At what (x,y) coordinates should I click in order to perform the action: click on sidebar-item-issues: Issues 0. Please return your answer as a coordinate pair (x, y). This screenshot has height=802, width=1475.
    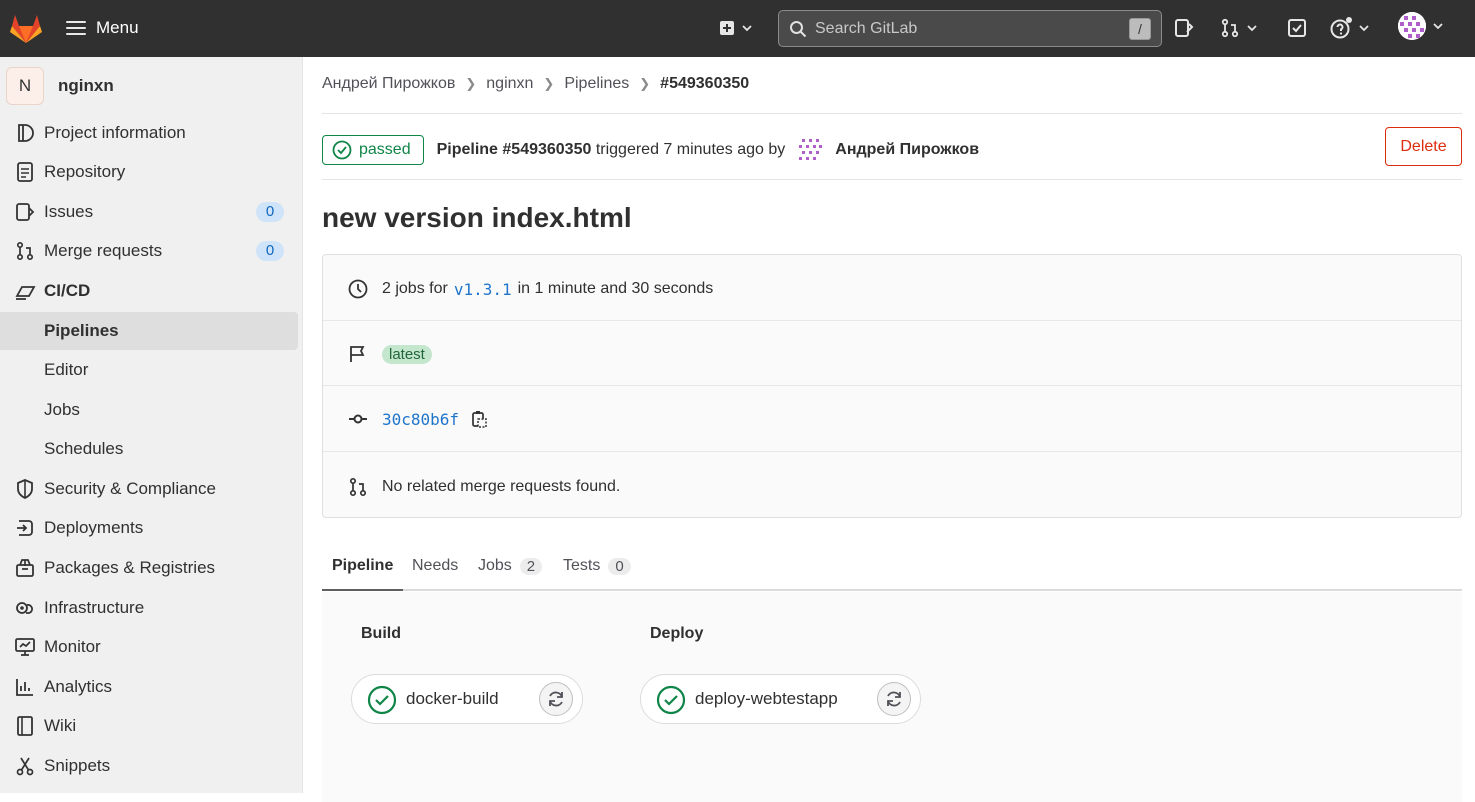
    Looking at the image, I should click on (149, 212).